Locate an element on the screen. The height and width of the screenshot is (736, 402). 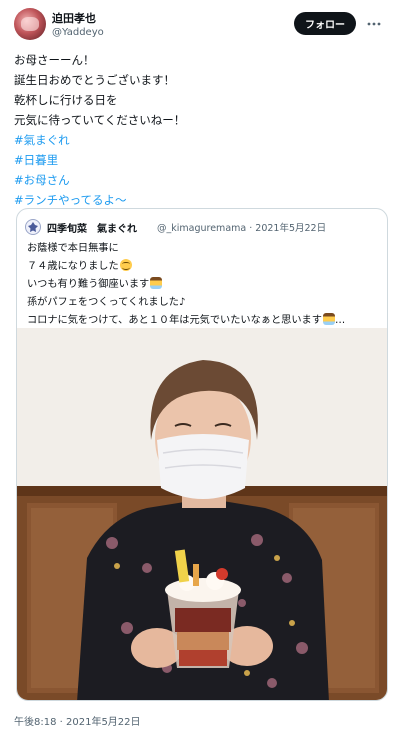
hashtag-link: #お母さん is located at coordinates (199, 180).